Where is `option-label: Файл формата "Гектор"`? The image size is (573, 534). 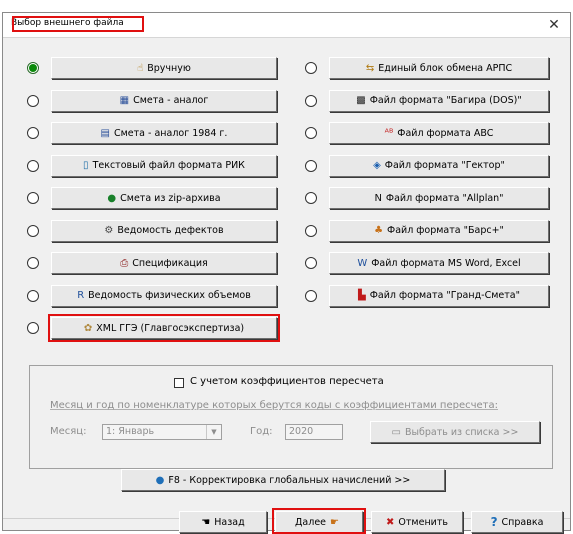 option-label: Файл формата "Гектор" is located at coordinates (444, 165).